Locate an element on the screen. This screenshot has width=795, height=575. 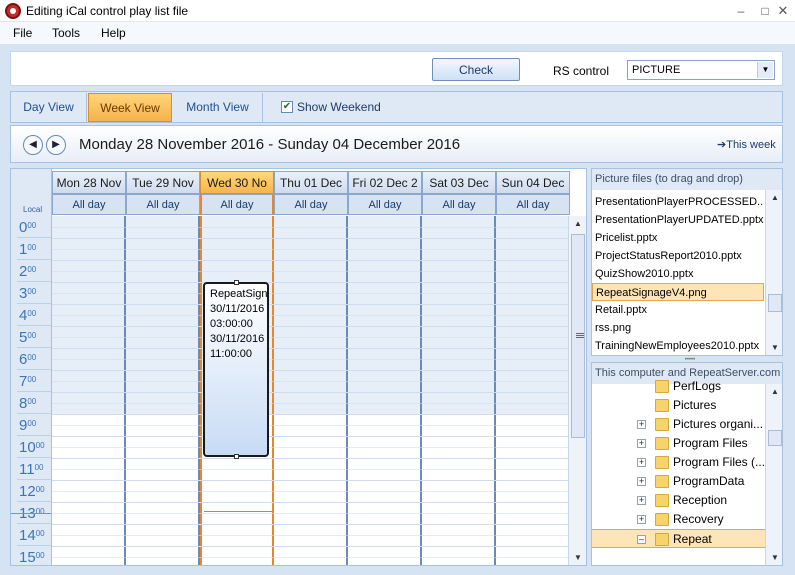
day-header: Sat 03 Dec is located at coordinates (459, 182).